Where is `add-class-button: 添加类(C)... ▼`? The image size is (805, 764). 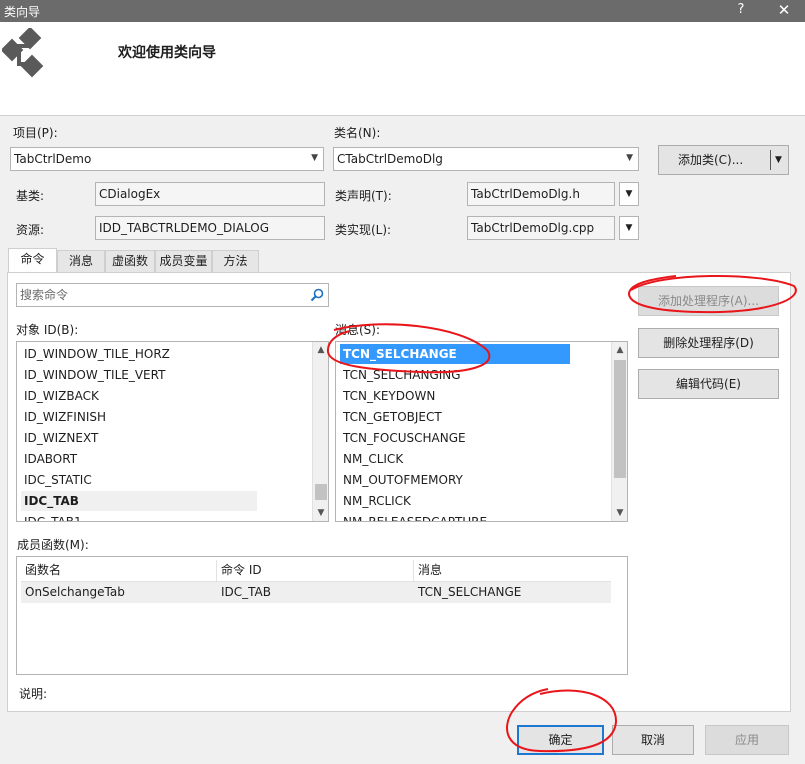
add-class-button: 添加类(C)... ▼ is located at coordinates (723, 160).